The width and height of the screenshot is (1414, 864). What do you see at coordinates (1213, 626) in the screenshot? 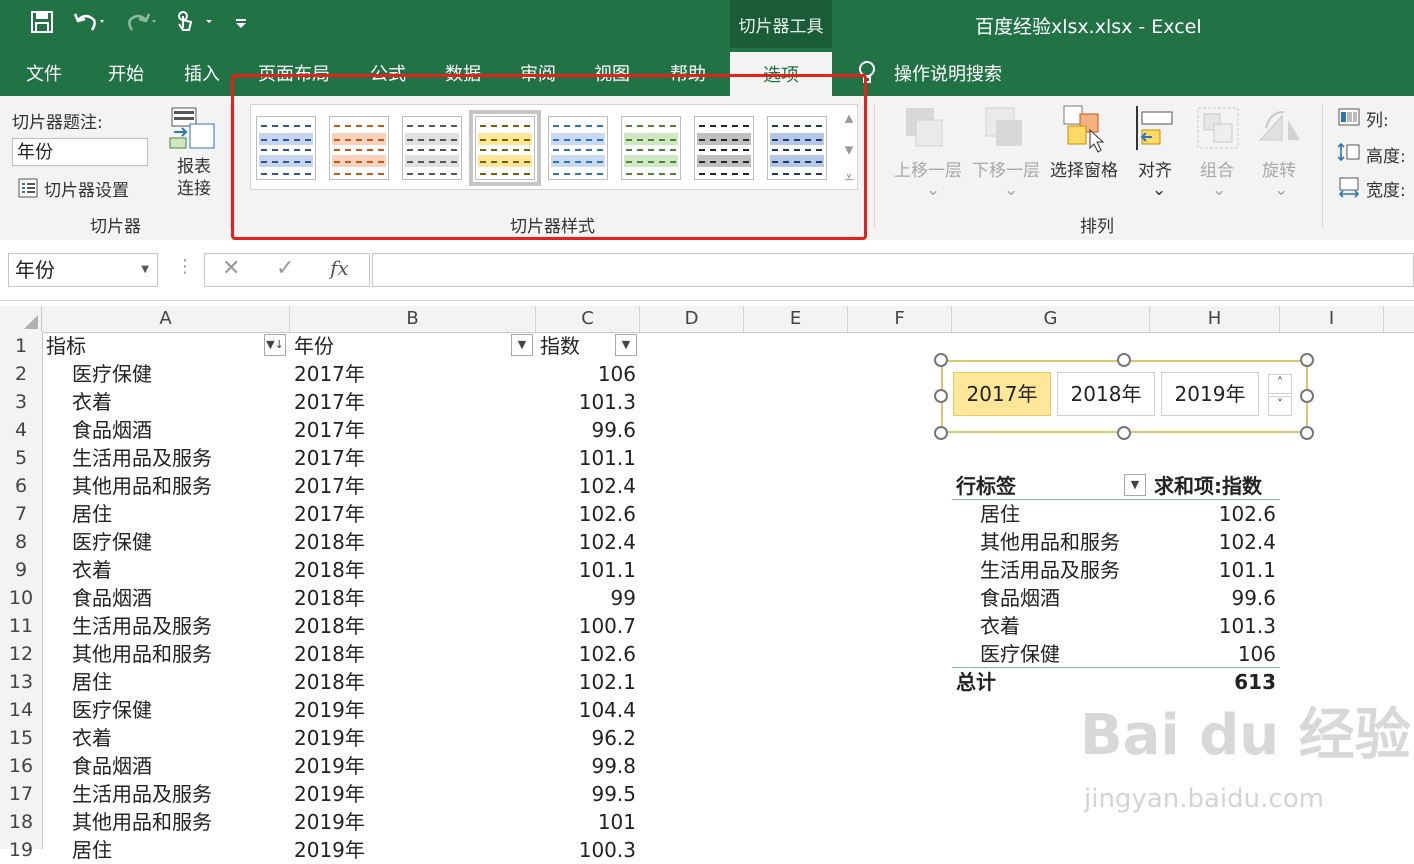
I see `pivot-row-value: 101.3` at bounding box center [1213, 626].